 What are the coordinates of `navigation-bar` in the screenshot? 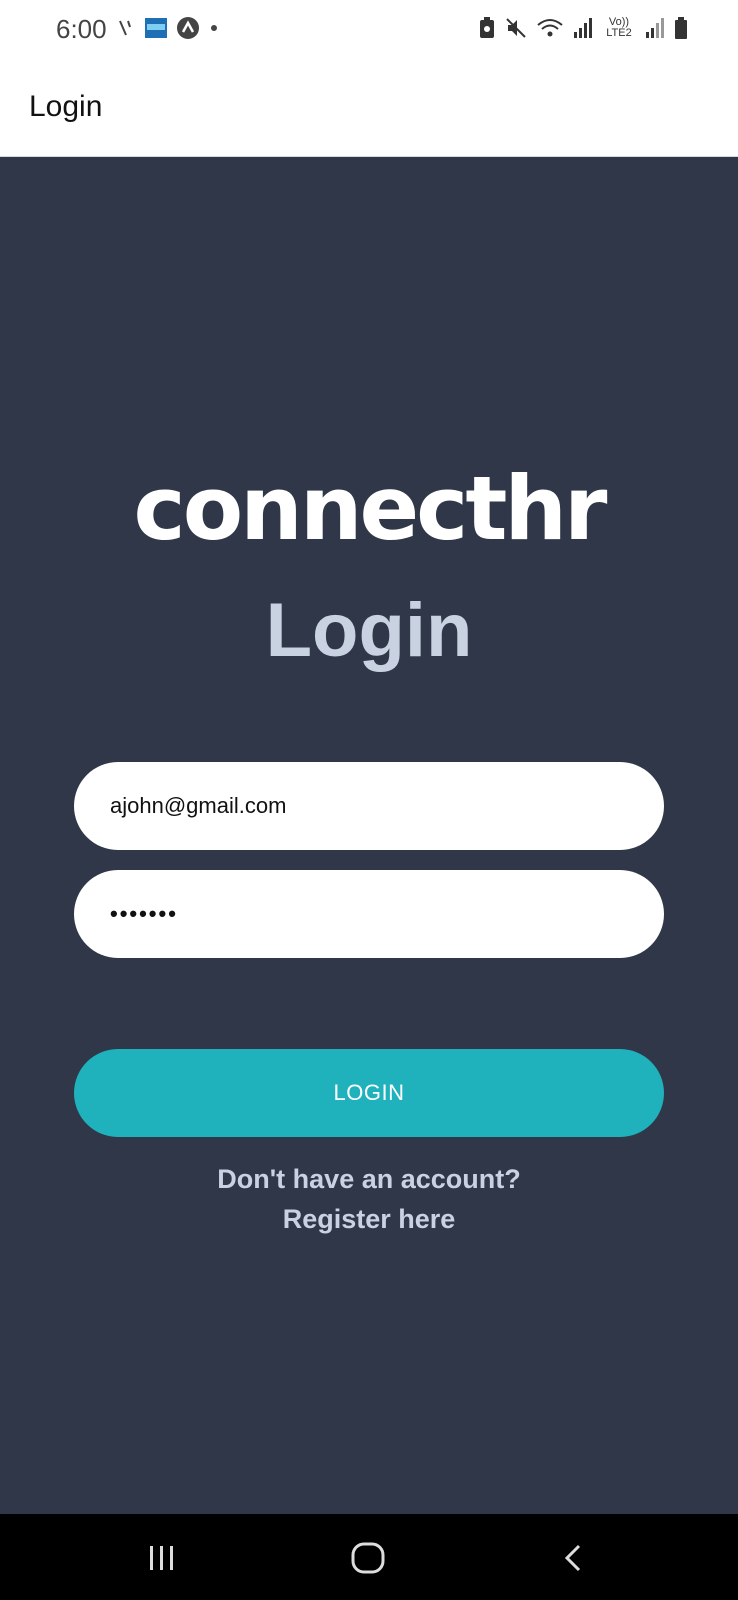 It's located at (369, 1557).